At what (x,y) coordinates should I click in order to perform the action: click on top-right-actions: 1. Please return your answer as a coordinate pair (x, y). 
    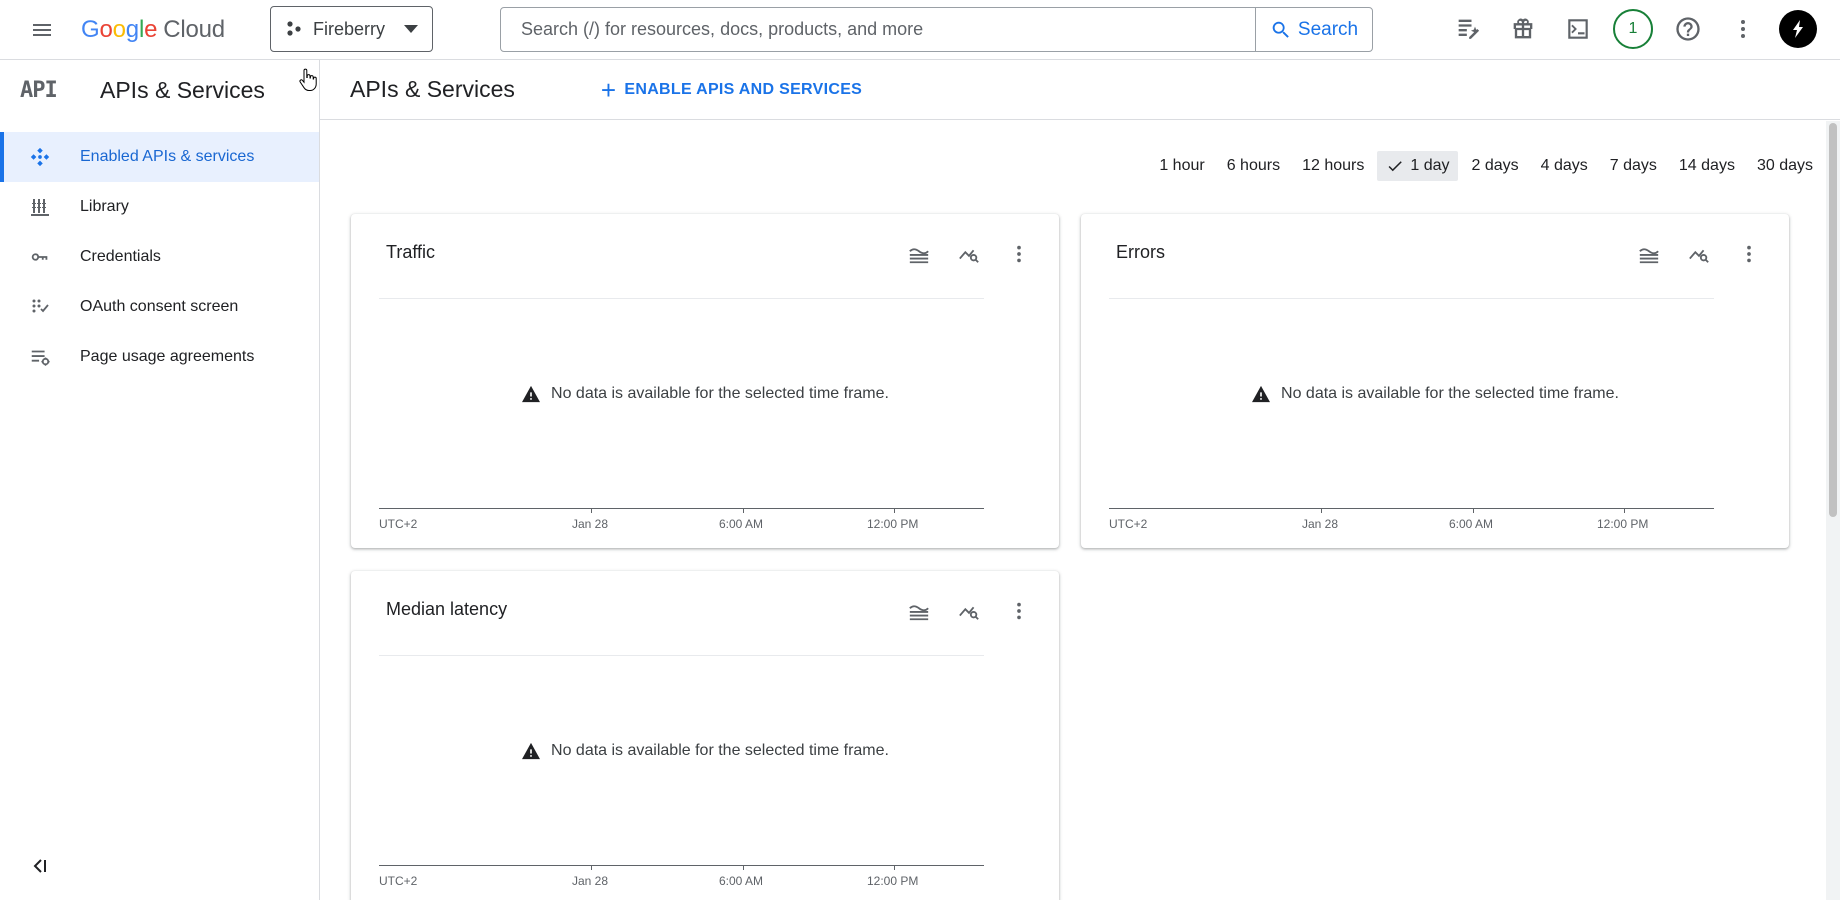
    Looking at the image, I should click on (1633, 29).